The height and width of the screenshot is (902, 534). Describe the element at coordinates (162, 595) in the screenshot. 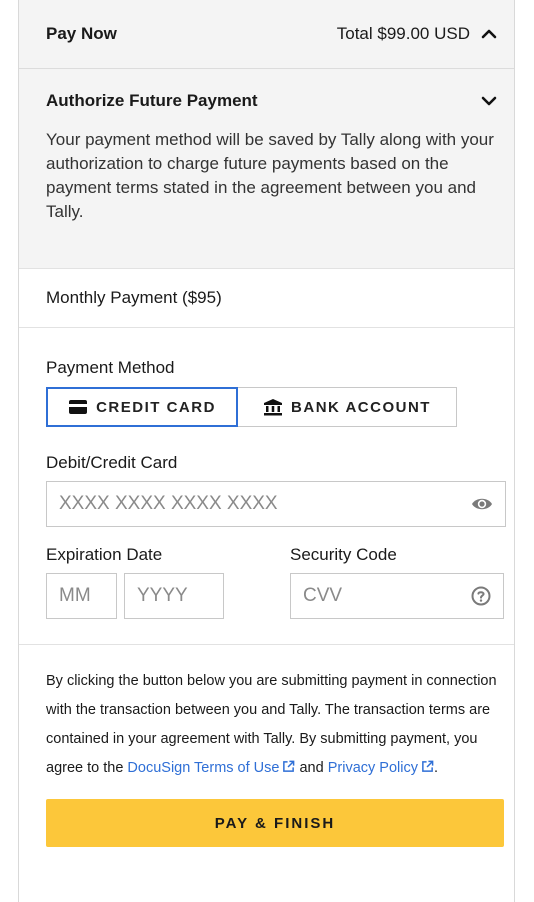

I see `year-placeholder: YYYY` at that location.